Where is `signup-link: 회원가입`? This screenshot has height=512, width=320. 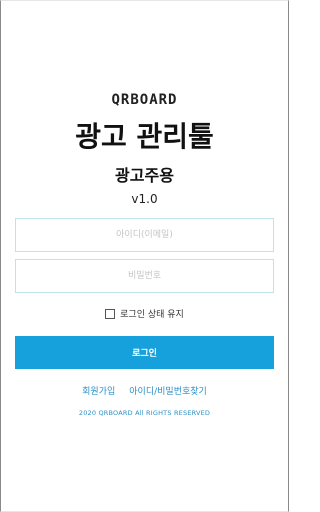
signup-link: 회원가입 is located at coordinates (98, 390).